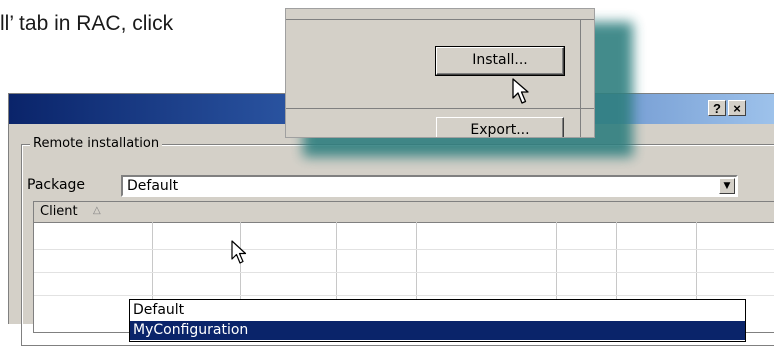 This screenshot has width=774, height=346. I want to click on sort-ascending-icon: △, so click(97, 210).